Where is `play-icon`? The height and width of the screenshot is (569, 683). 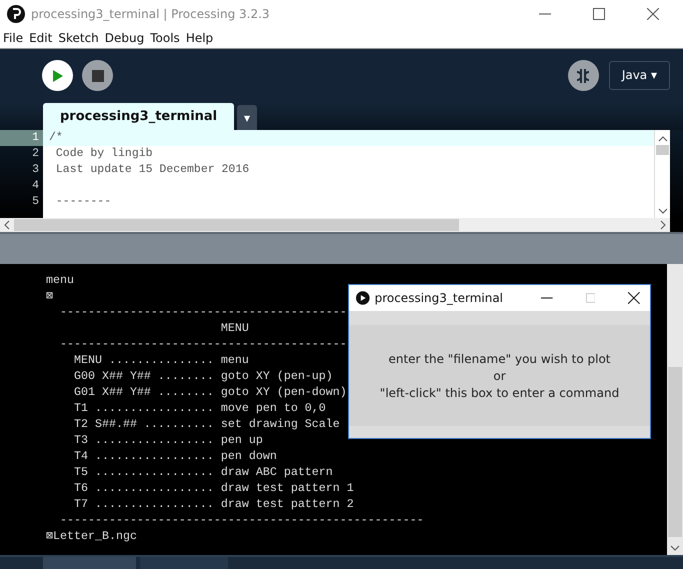
play-icon is located at coordinates (58, 75).